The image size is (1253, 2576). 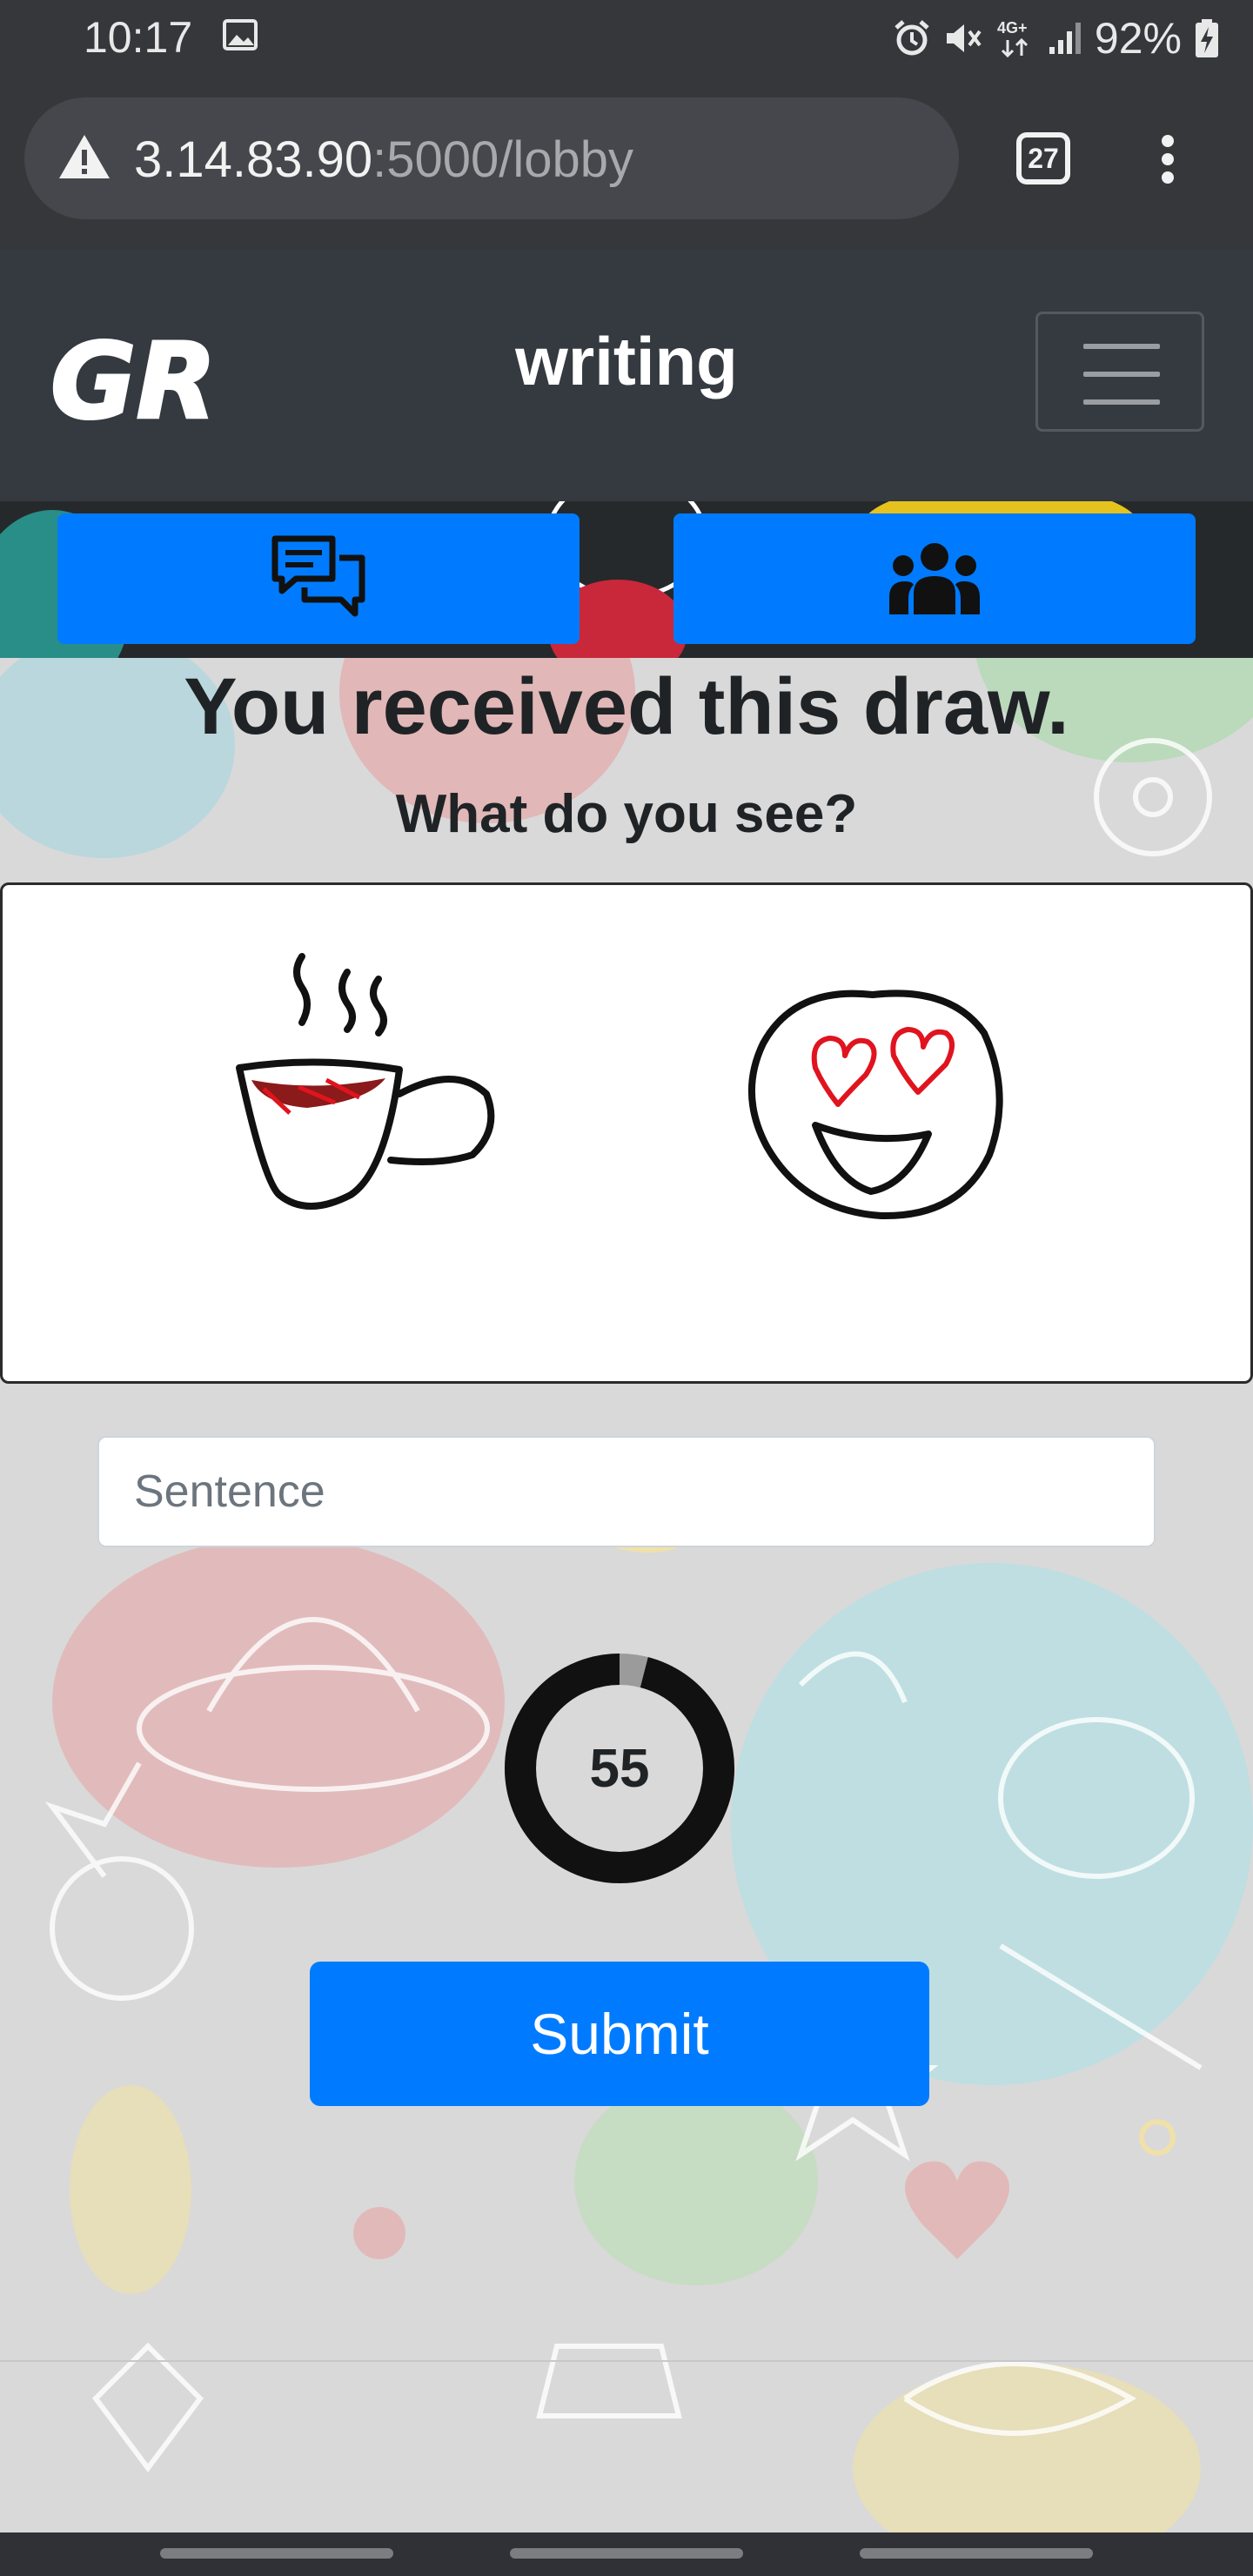 I want to click on status-icons: 4G+ 92%, so click(x=1056, y=38).